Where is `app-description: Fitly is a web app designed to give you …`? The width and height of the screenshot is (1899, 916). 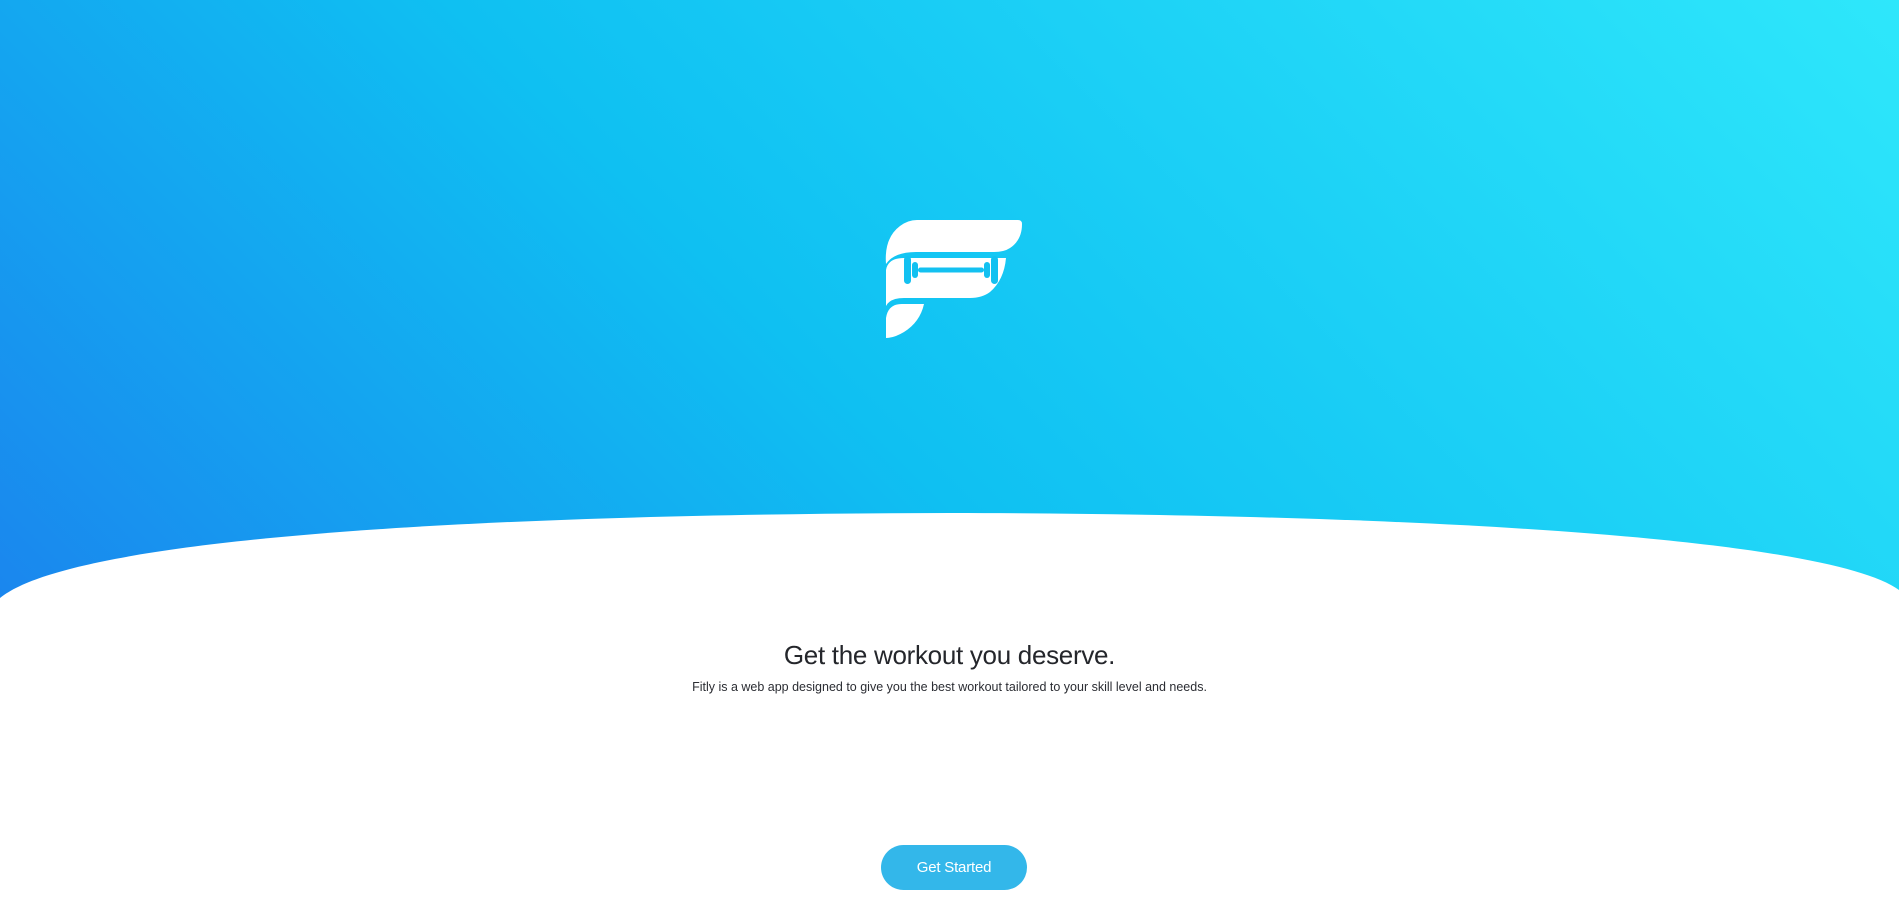 app-description: Fitly is a web app designed to give you … is located at coordinates (949, 687).